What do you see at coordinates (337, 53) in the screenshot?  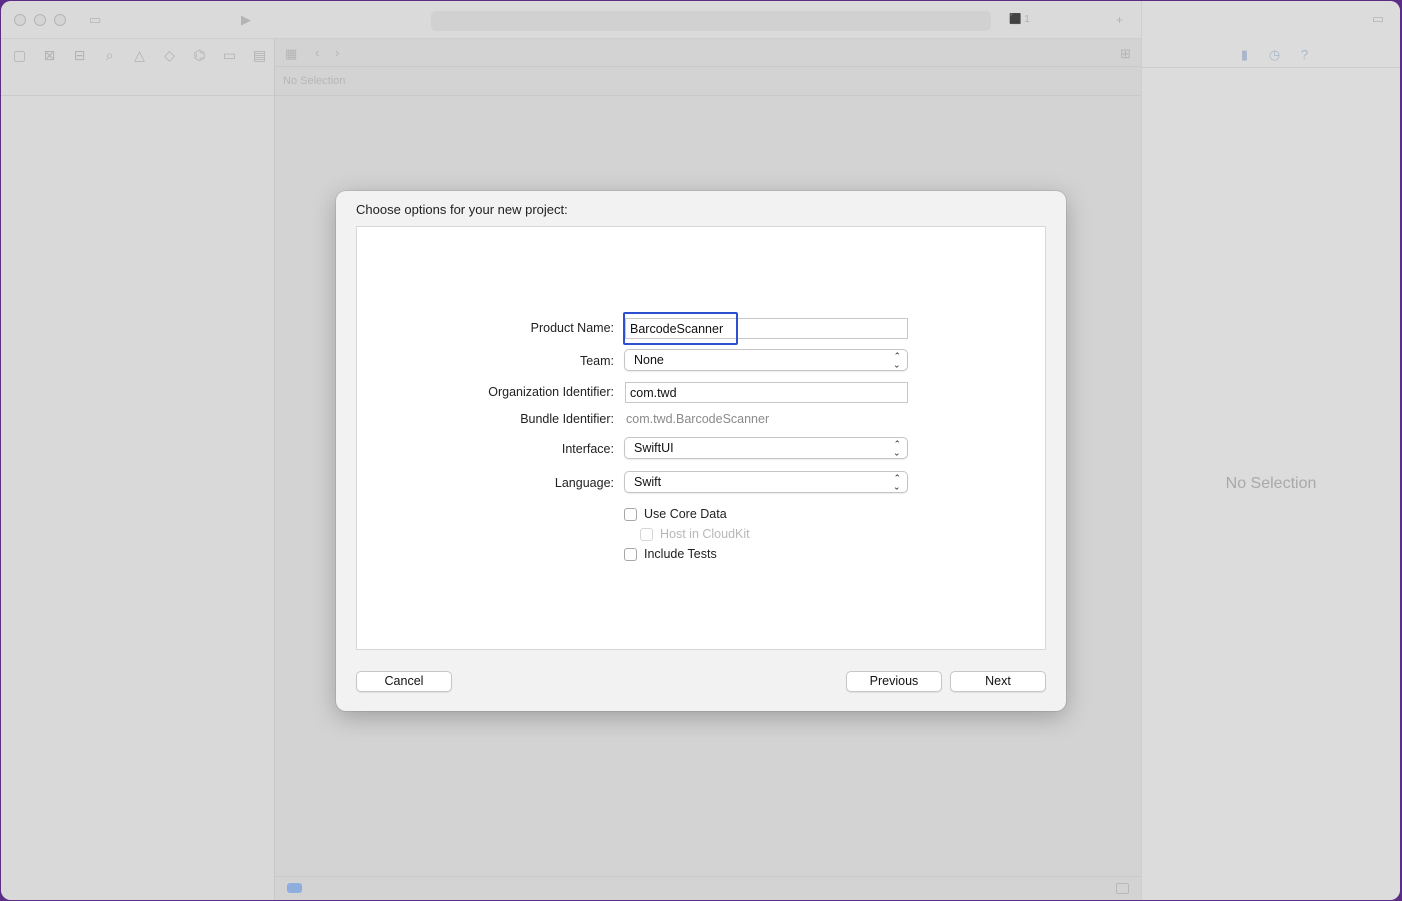 I see `forward-icon: ›` at bounding box center [337, 53].